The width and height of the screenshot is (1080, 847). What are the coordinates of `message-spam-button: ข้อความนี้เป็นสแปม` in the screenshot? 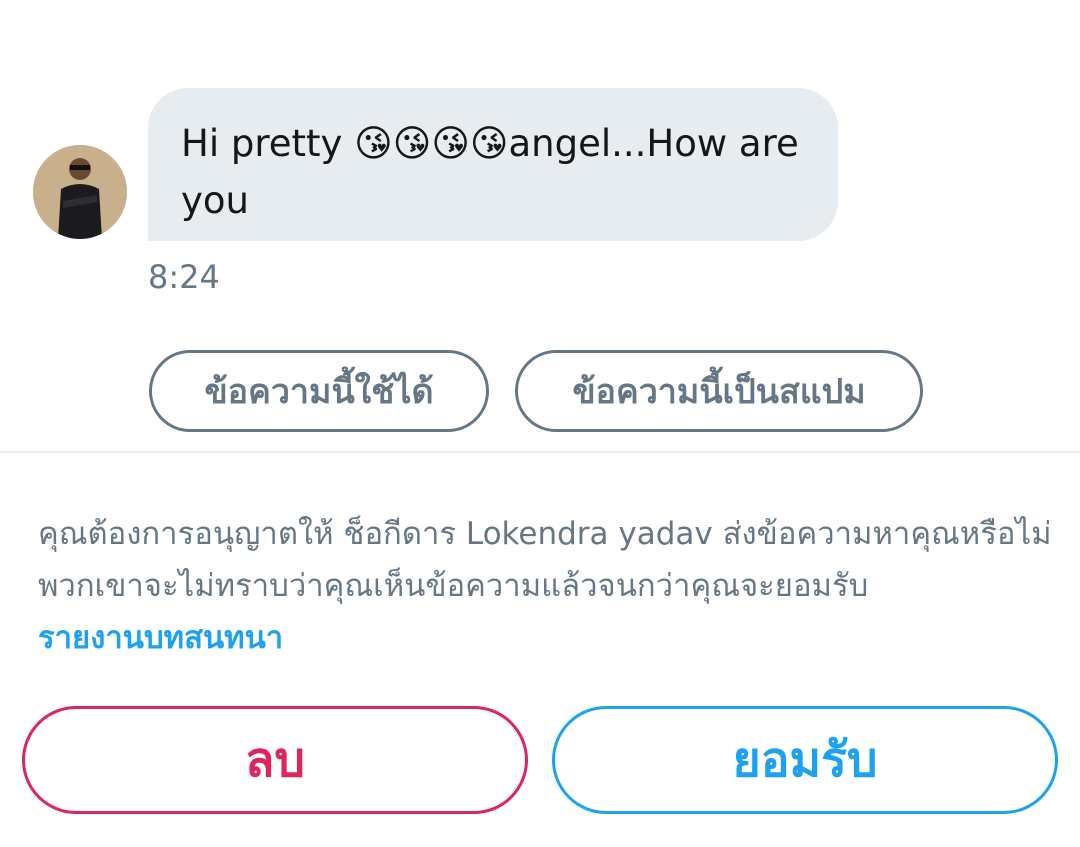 It's located at (719, 391).